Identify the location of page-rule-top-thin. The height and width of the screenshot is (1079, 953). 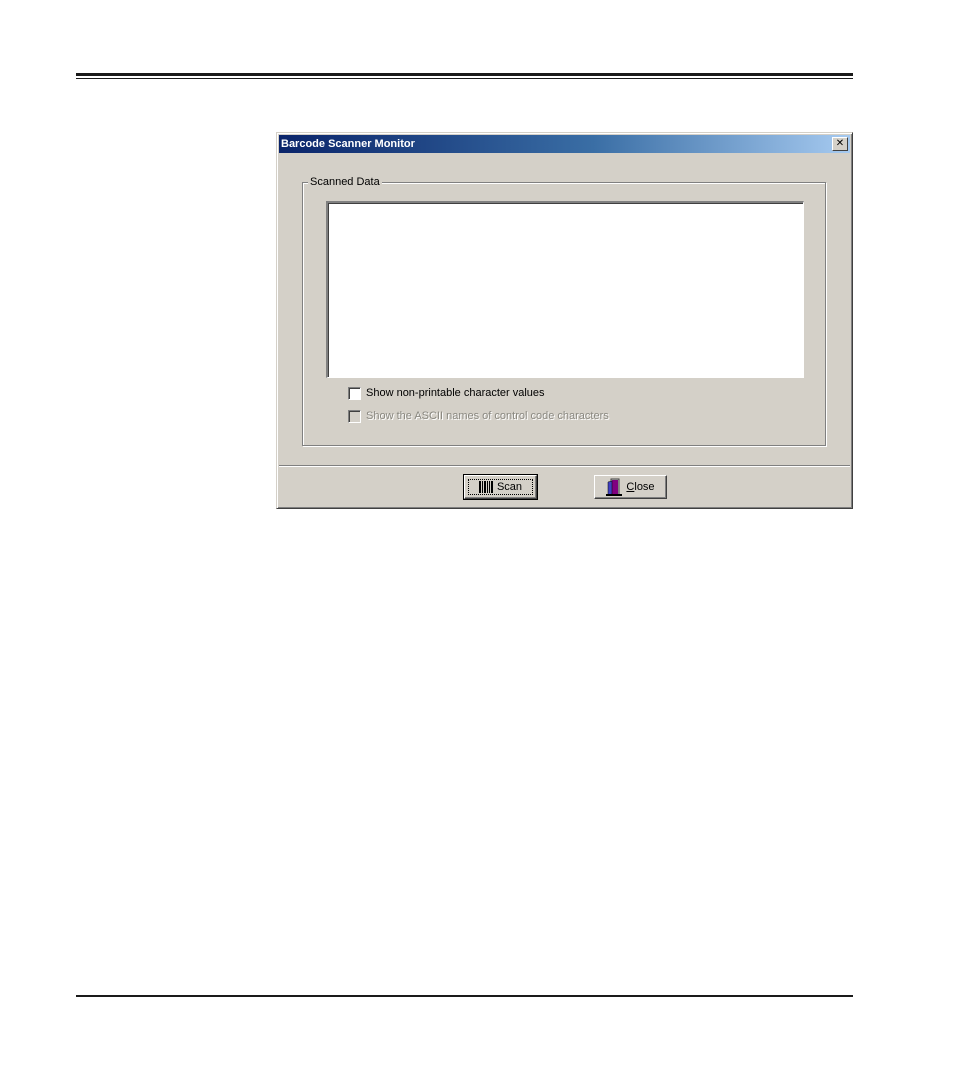
(464, 78).